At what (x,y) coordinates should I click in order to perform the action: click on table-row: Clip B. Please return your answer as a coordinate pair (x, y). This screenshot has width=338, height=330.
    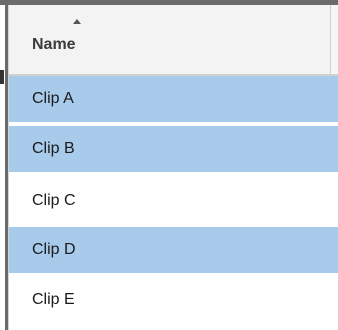
    Looking at the image, I should click on (173, 150).